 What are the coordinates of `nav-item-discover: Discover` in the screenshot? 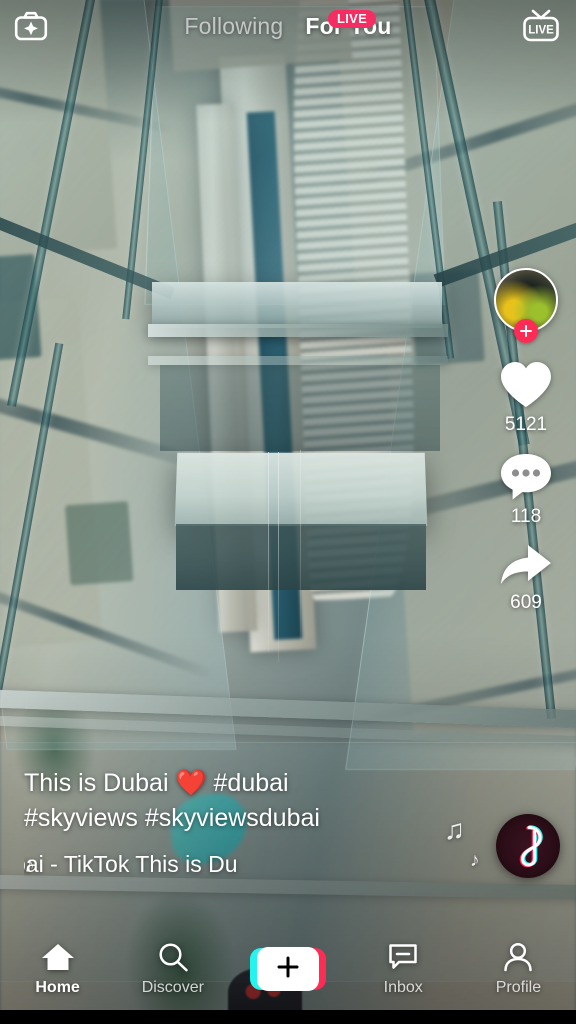 It's located at (172, 969).